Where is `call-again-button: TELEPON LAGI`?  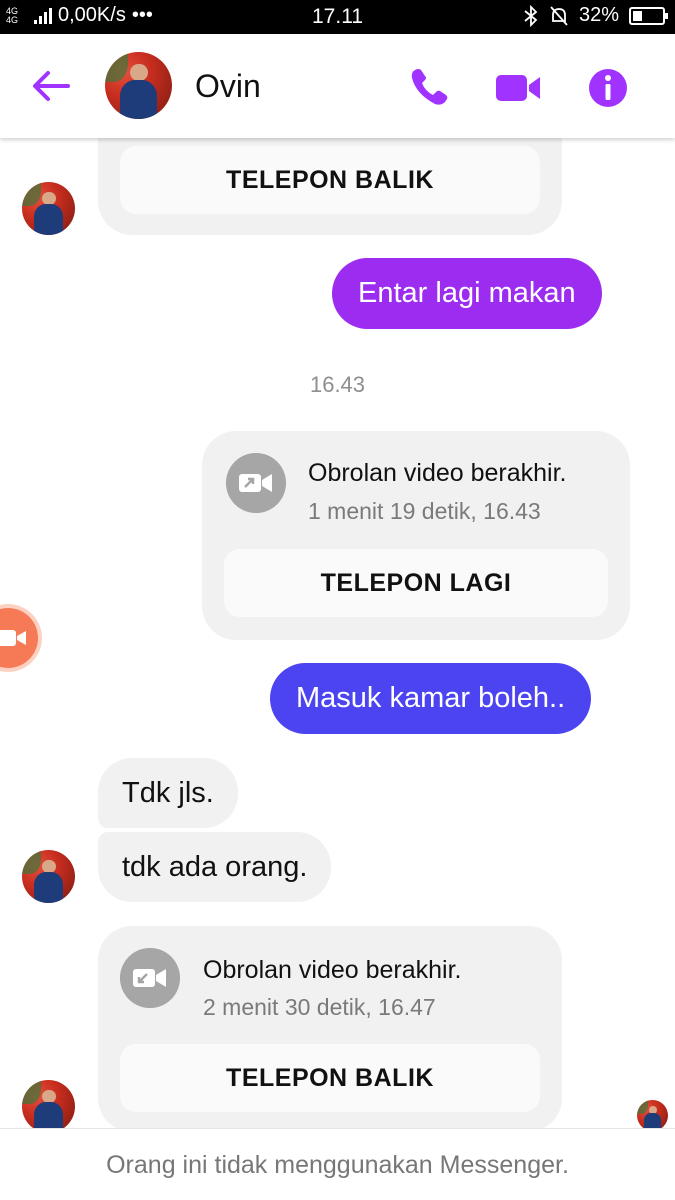
call-again-button: TELEPON LAGI is located at coordinates (416, 583).